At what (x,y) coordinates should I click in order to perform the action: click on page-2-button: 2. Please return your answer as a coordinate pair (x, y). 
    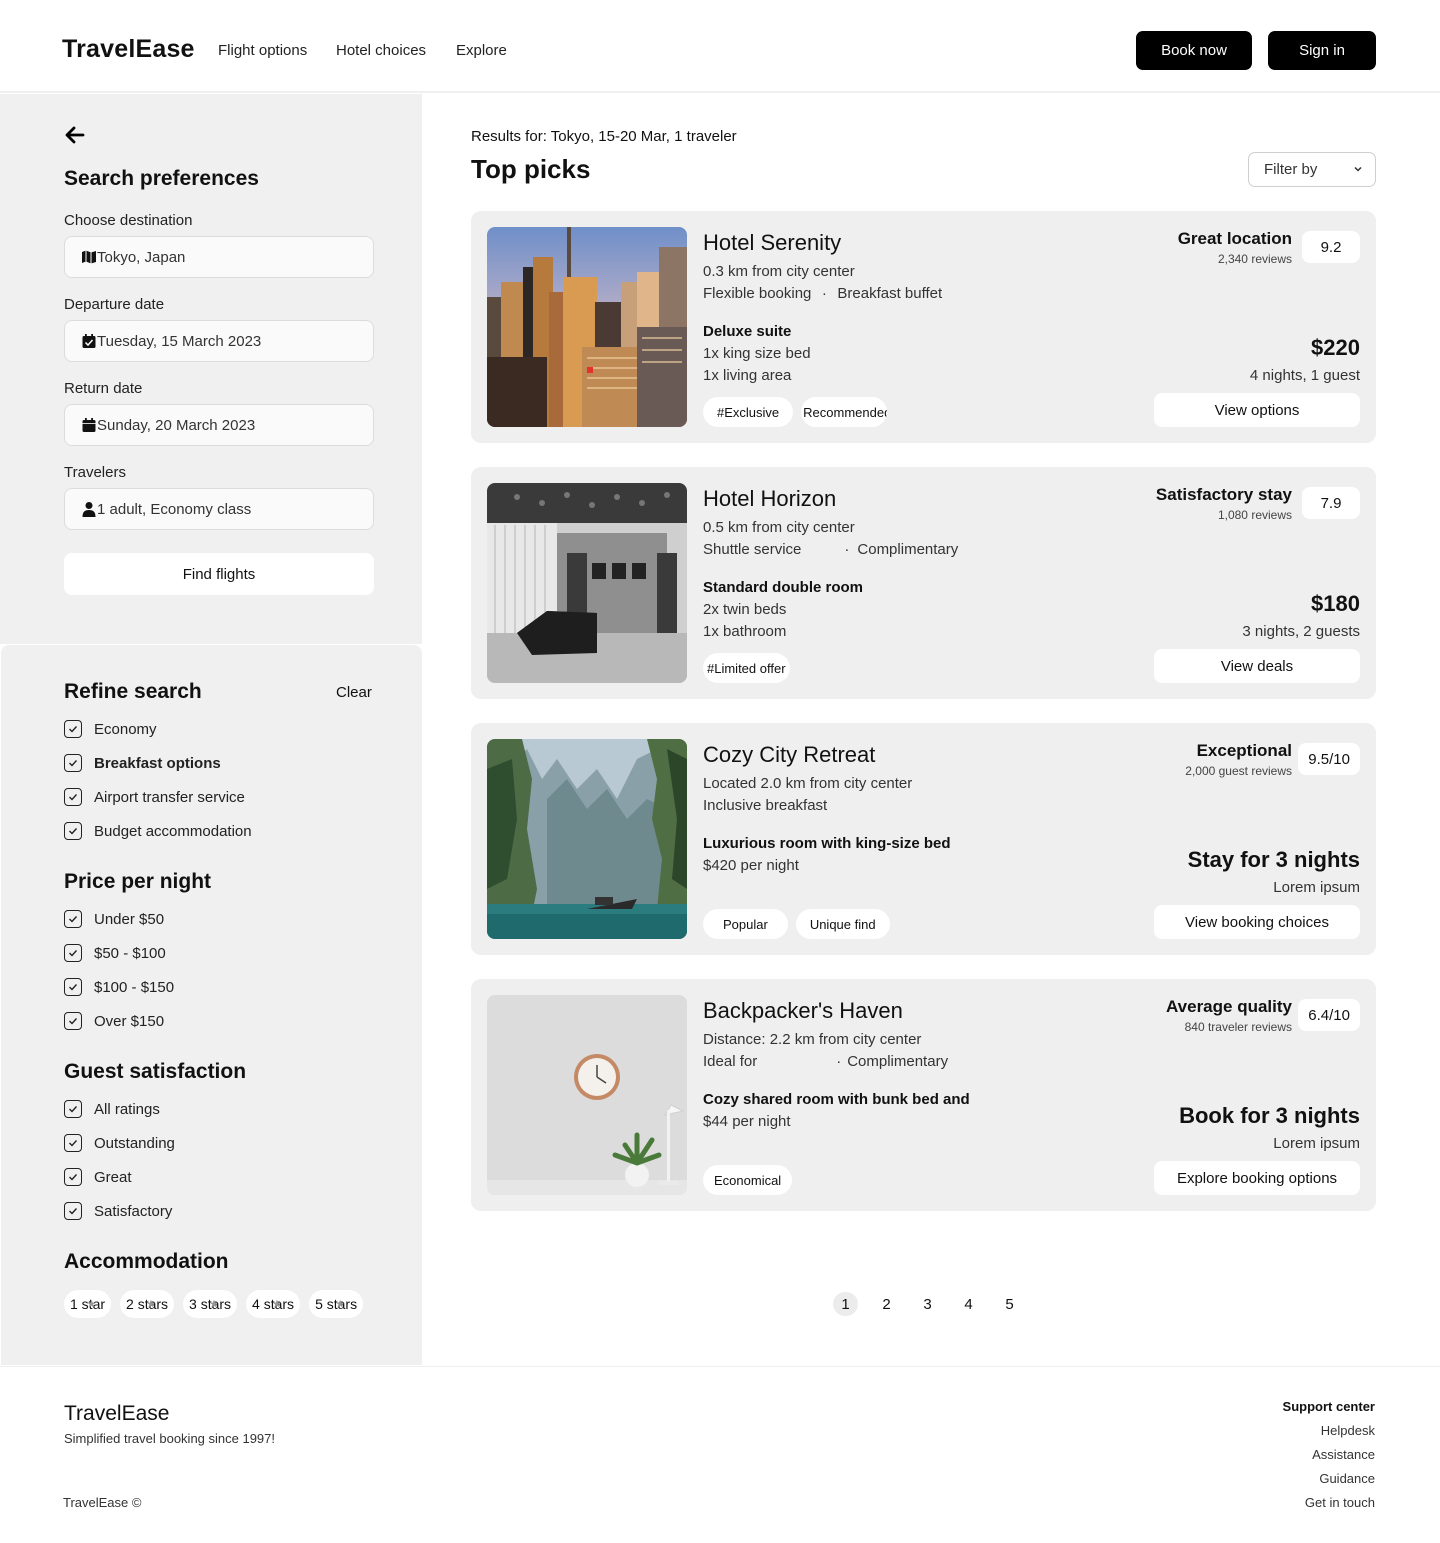
    Looking at the image, I should click on (886, 1304).